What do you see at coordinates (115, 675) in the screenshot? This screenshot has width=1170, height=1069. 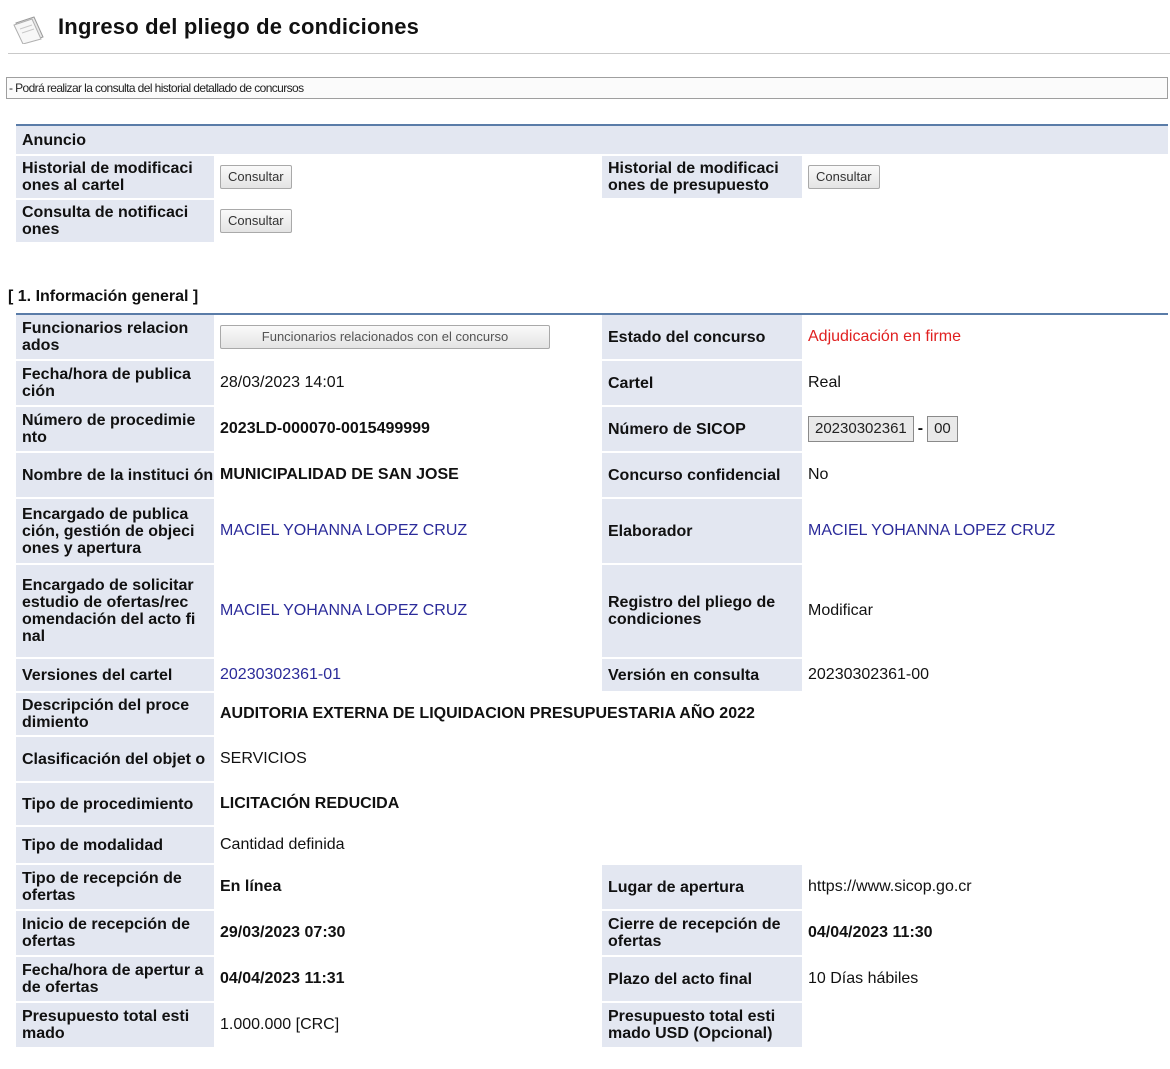 I see `versiones-cartel-label: Versiones del cartel` at bounding box center [115, 675].